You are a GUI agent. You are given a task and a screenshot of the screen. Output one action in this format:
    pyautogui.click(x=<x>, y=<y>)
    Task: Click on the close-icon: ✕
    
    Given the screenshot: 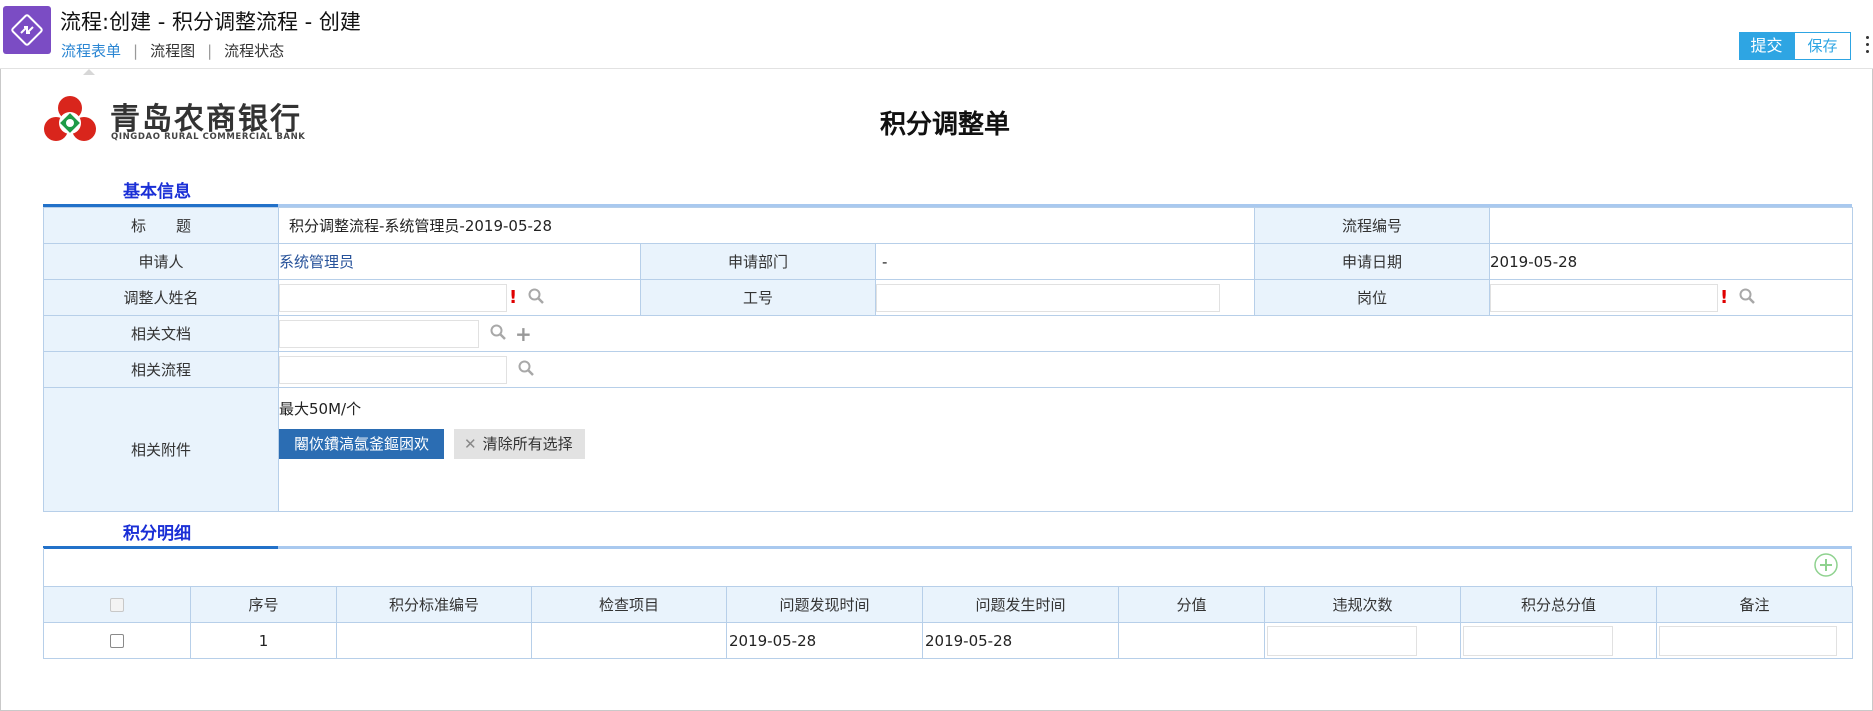 What is the action you would take?
    pyautogui.click(x=470, y=444)
    